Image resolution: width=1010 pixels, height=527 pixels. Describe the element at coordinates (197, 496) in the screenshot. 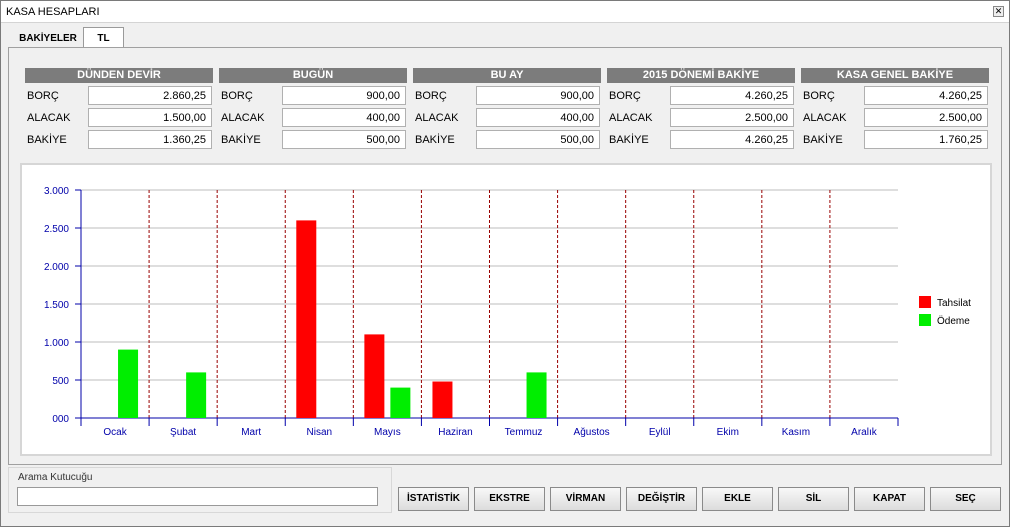

I see `search-input` at that location.